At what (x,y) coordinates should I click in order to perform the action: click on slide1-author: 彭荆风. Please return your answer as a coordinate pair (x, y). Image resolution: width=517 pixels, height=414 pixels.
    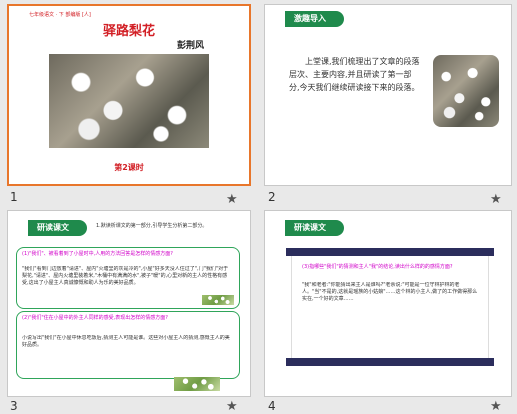
    Looking at the image, I should click on (191, 46).